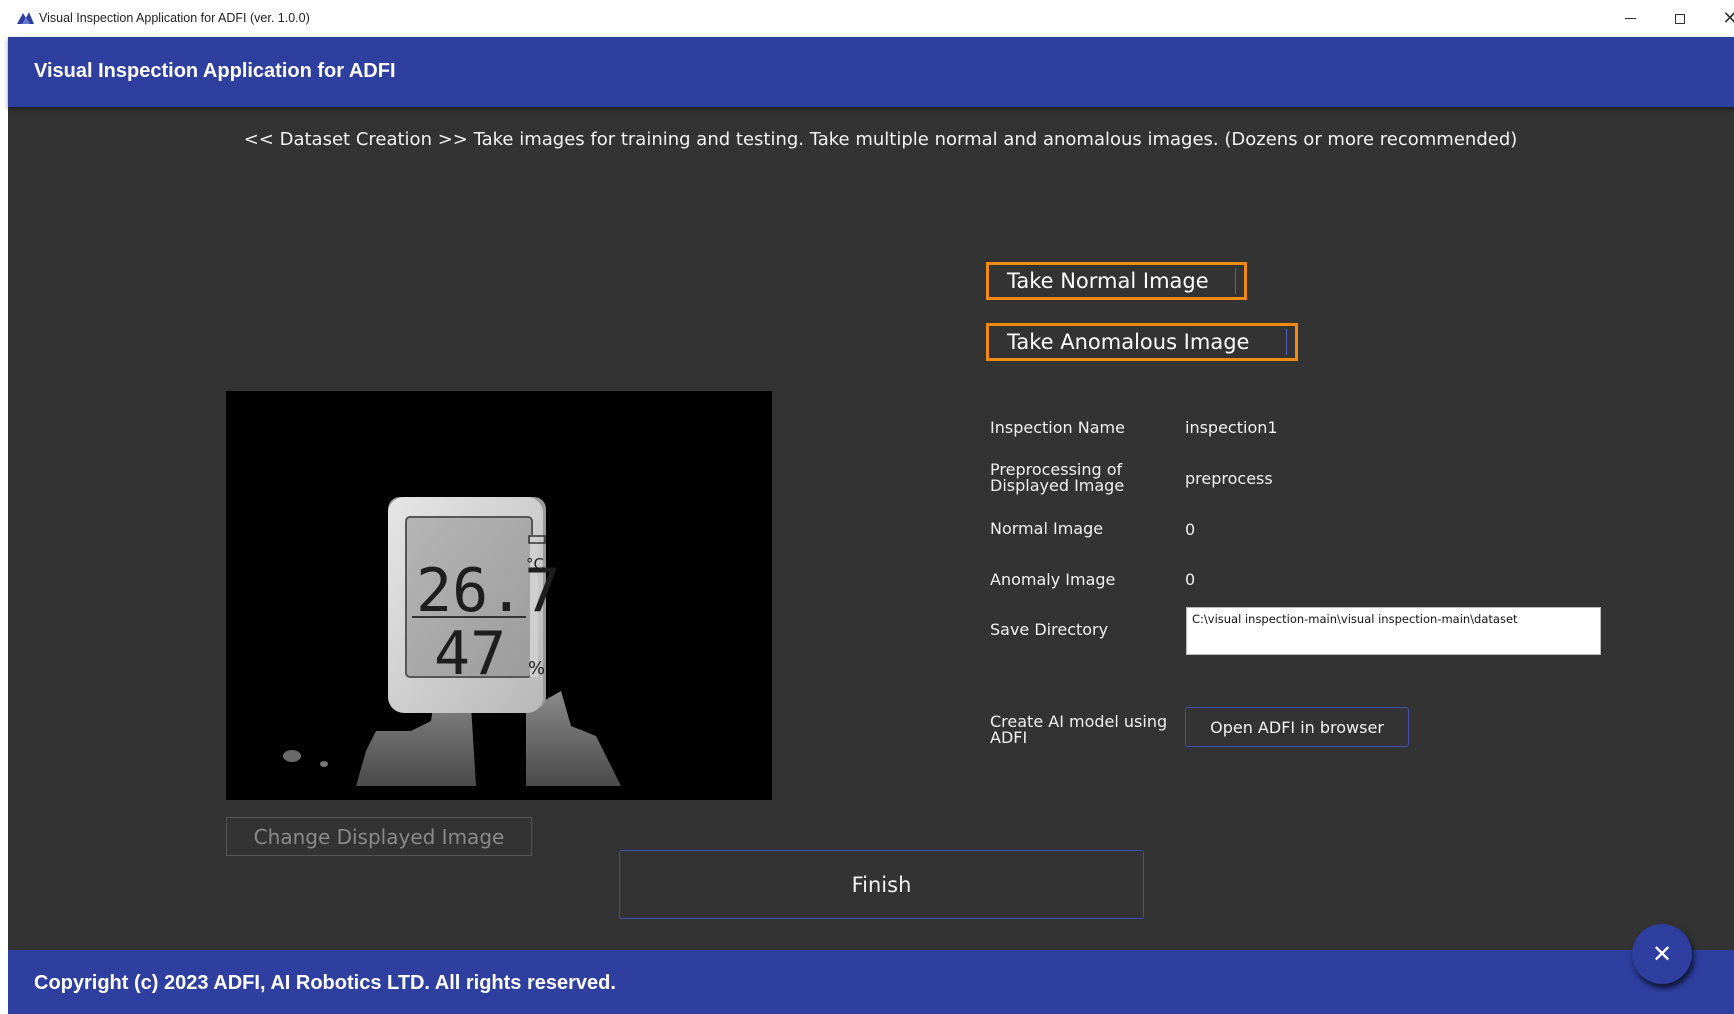  What do you see at coordinates (1720, 18) in the screenshot?
I see `window-close-button: ✕` at bounding box center [1720, 18].